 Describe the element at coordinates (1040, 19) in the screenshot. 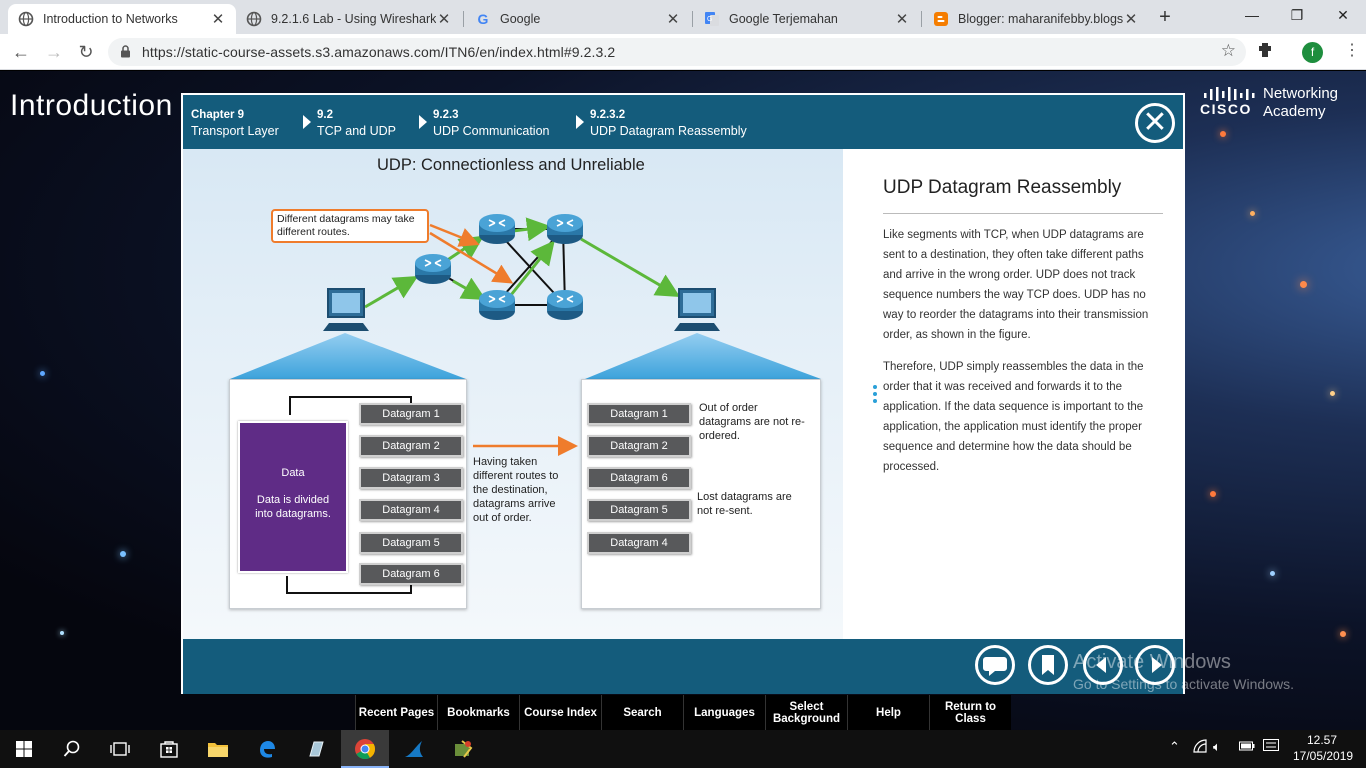

I see `tab-title: Blogger: maharanifebby.blogsp` at that location.